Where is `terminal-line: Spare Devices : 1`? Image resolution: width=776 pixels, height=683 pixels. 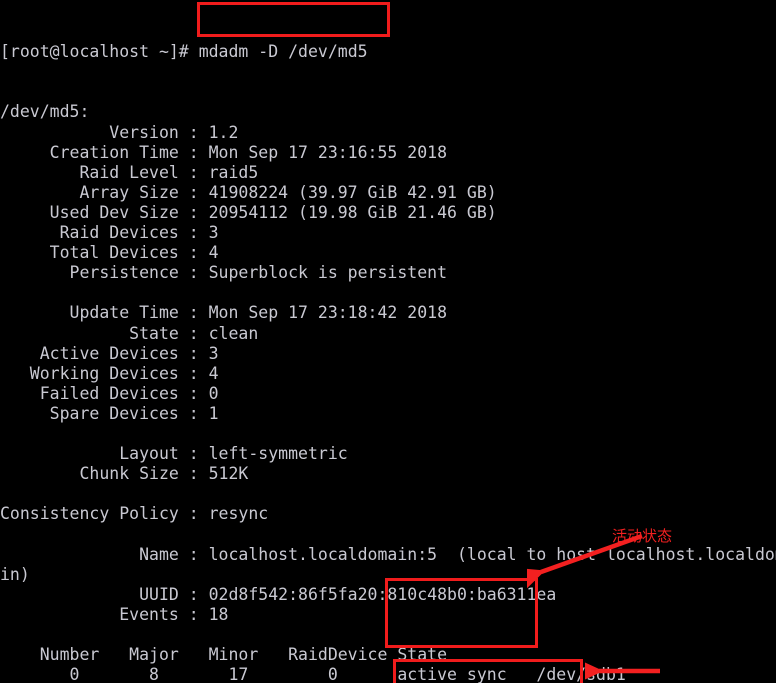
terminal-line: Spare Devices : 1 is located at coordinates (109, 413).